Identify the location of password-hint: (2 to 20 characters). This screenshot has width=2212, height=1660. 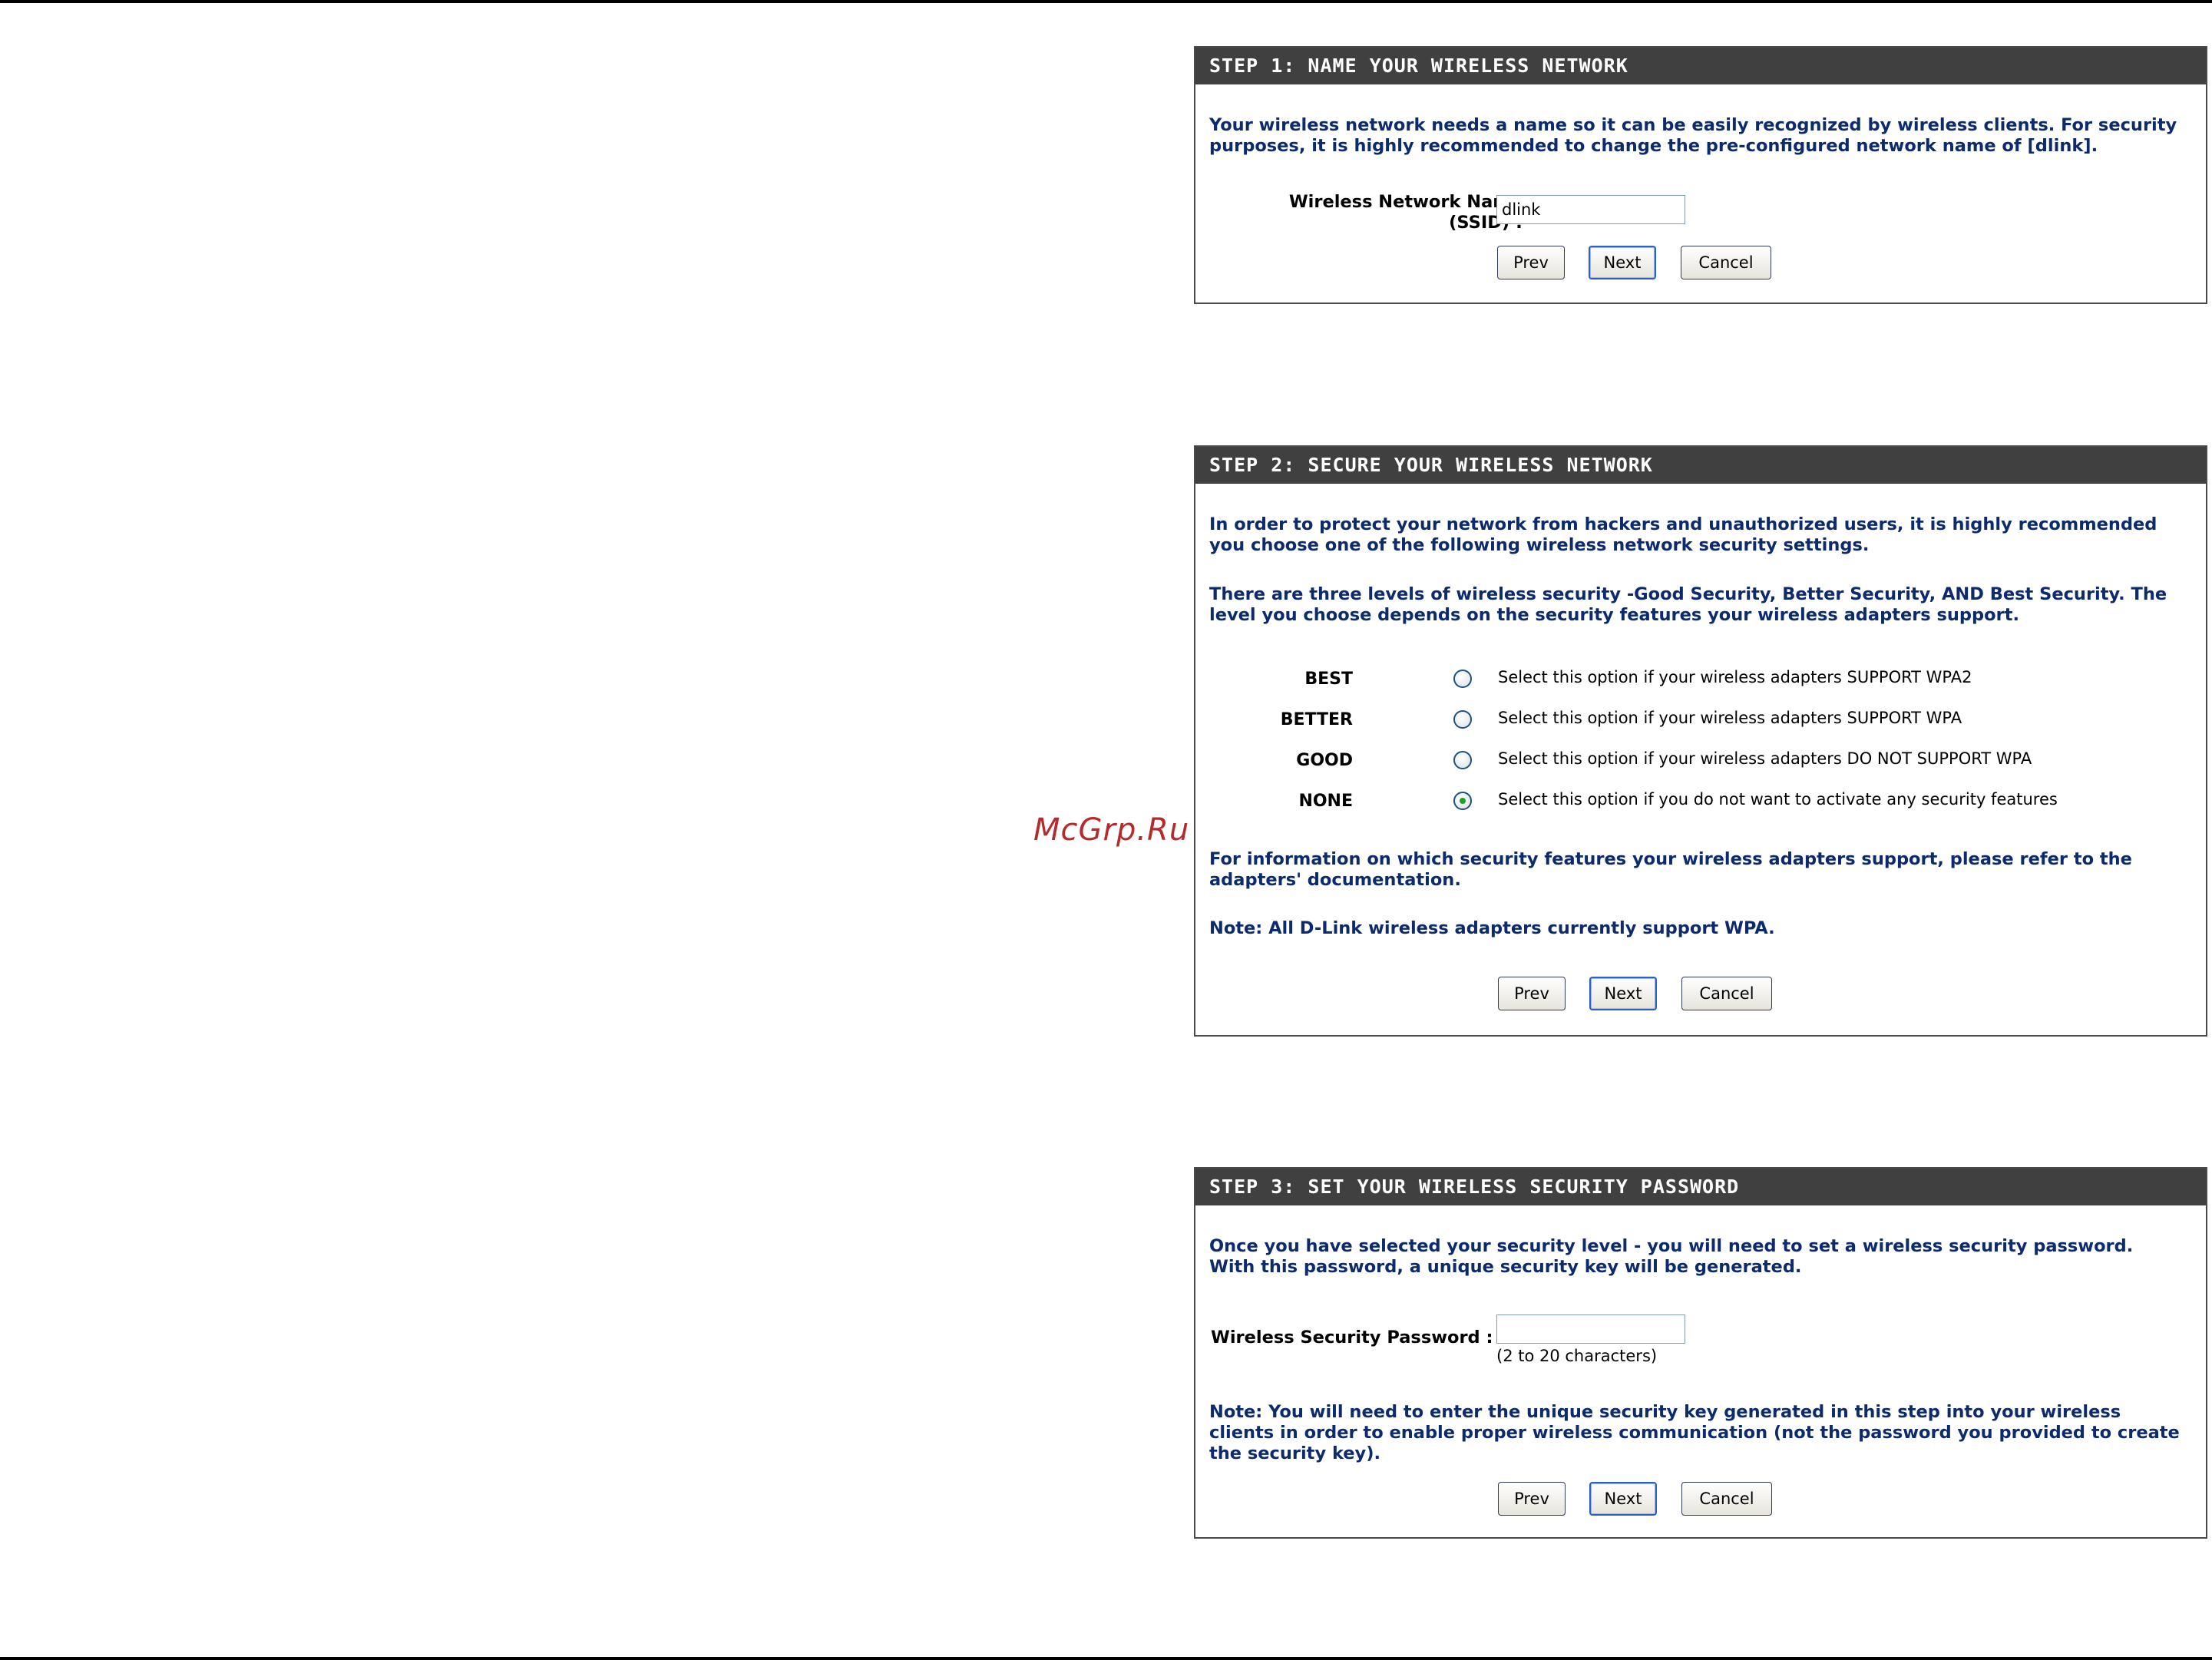
(1577, 1356).